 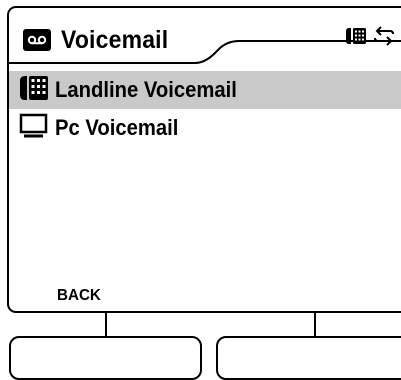 What do you see at coordinates (79, 295) in the screenshot?
I see `softkey-label-back: BACK` at bounding box center [79, 295].